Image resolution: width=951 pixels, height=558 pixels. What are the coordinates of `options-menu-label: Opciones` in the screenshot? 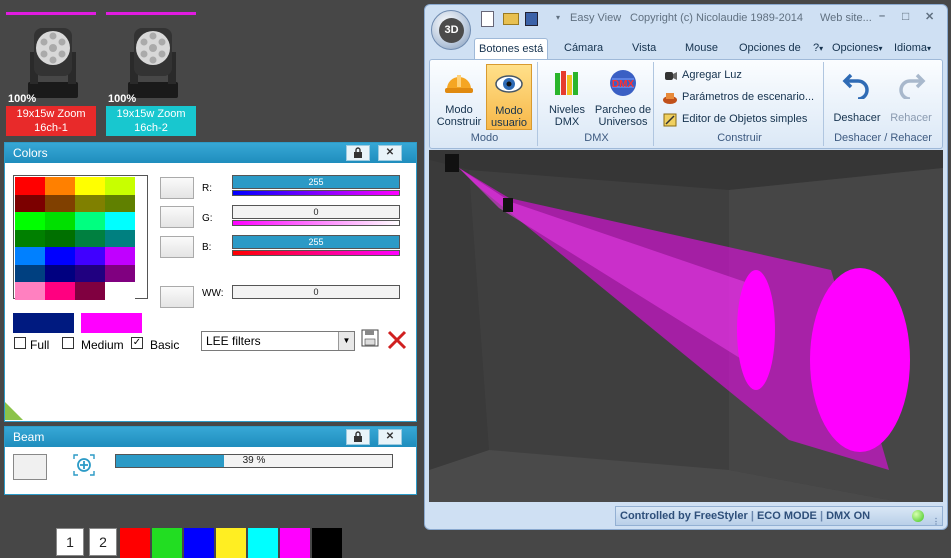 It's located at (855, 48).